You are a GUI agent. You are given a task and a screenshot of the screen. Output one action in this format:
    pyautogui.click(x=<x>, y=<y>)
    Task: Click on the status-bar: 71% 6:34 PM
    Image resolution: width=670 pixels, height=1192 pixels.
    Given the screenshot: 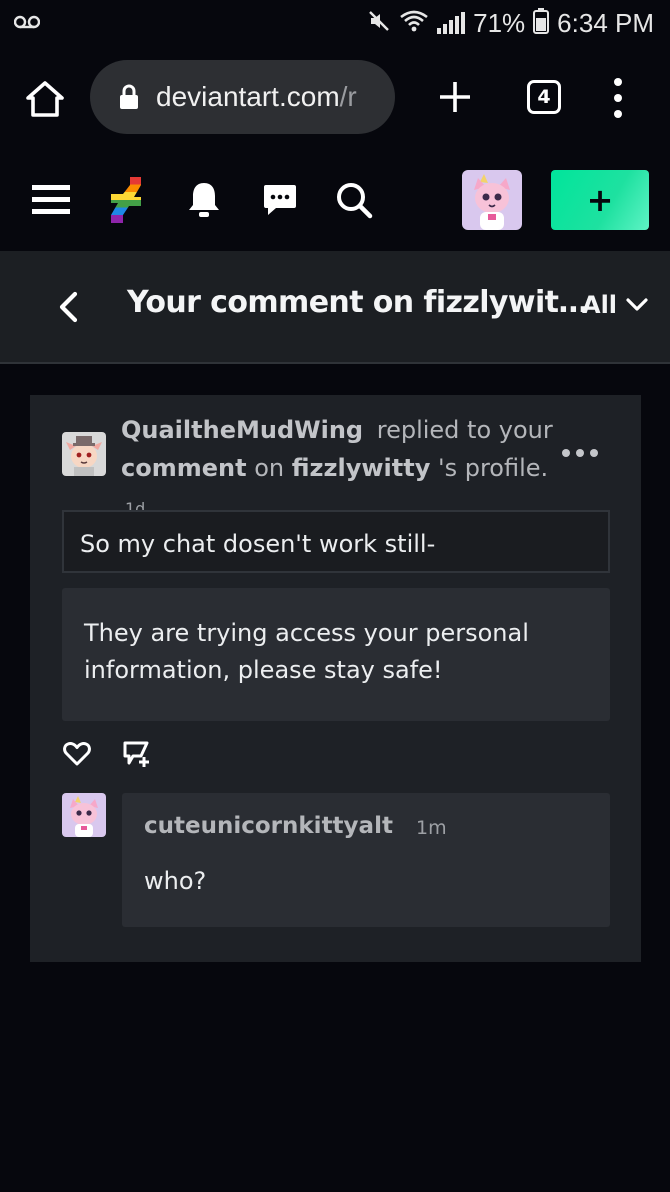 What is the action you would take?
    pyautogui.click(x=335, y=24)
    